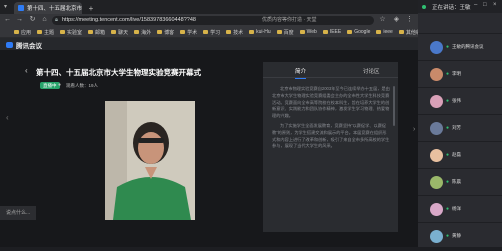  Describe the element at coordinates (29, 46) in the screenshot. I see `app-name: 腾讯会议` at that location.